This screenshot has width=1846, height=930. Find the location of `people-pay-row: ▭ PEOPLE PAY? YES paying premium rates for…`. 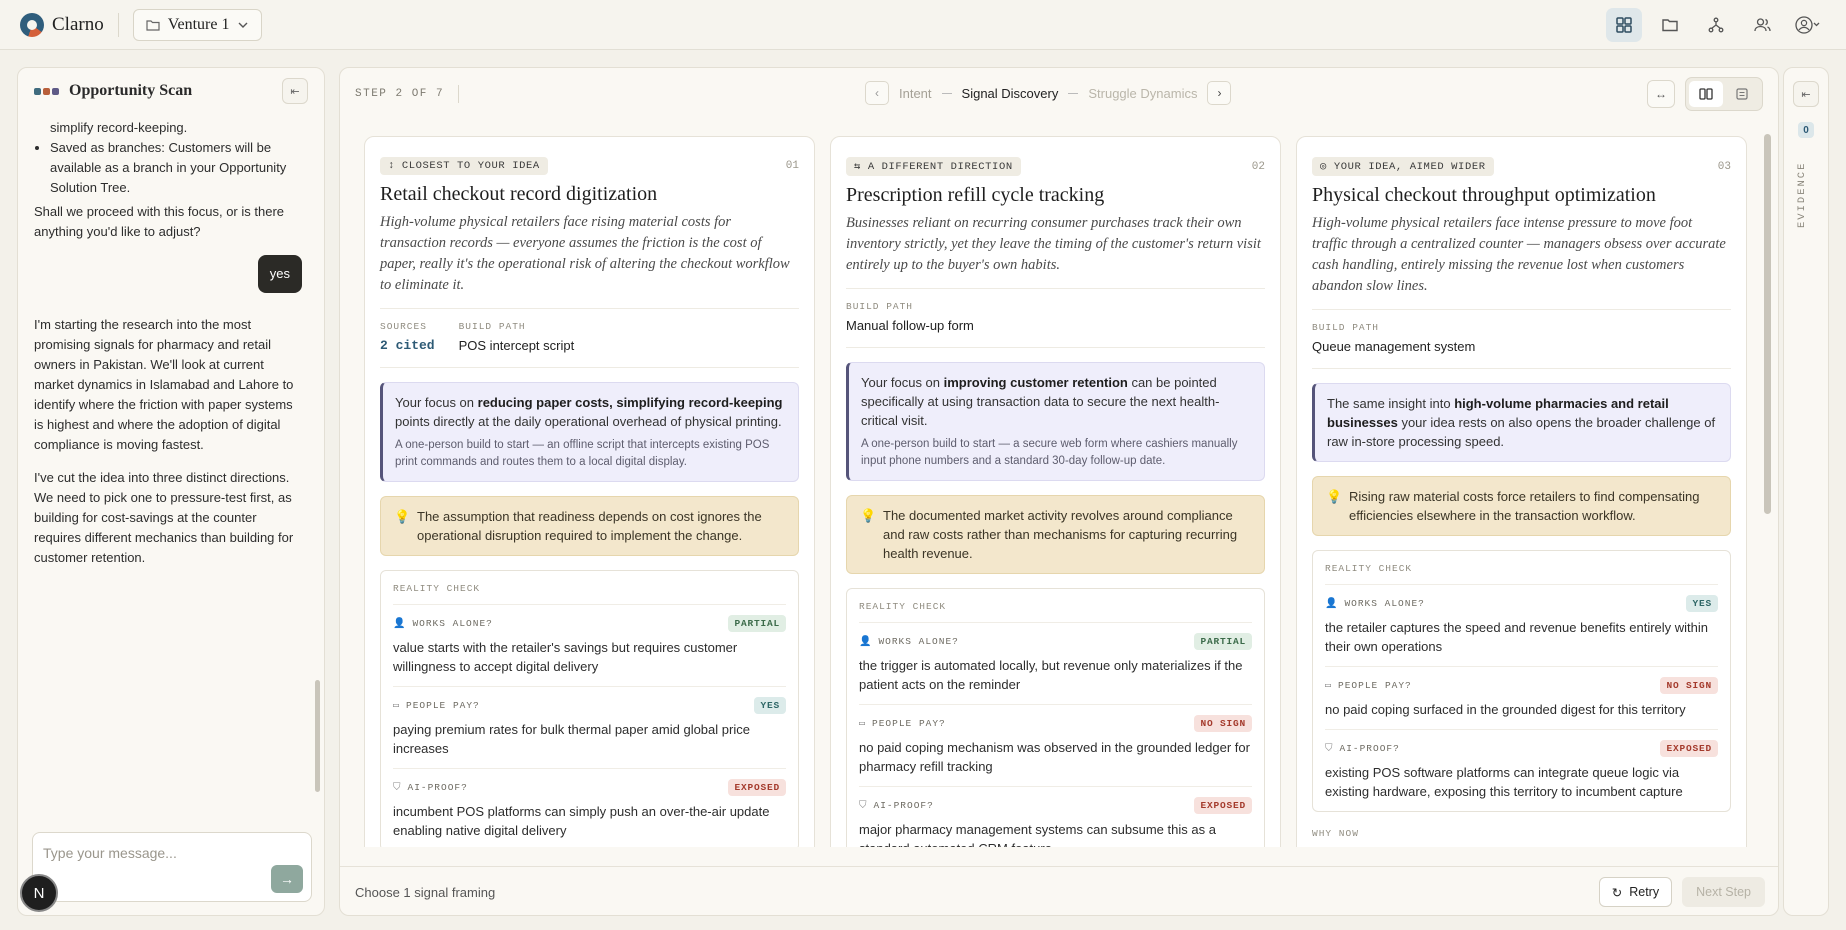

people-pay-row: ▭ PEOPLE PAY? YES paying premium rates for… is located at coordinates (589, 727).